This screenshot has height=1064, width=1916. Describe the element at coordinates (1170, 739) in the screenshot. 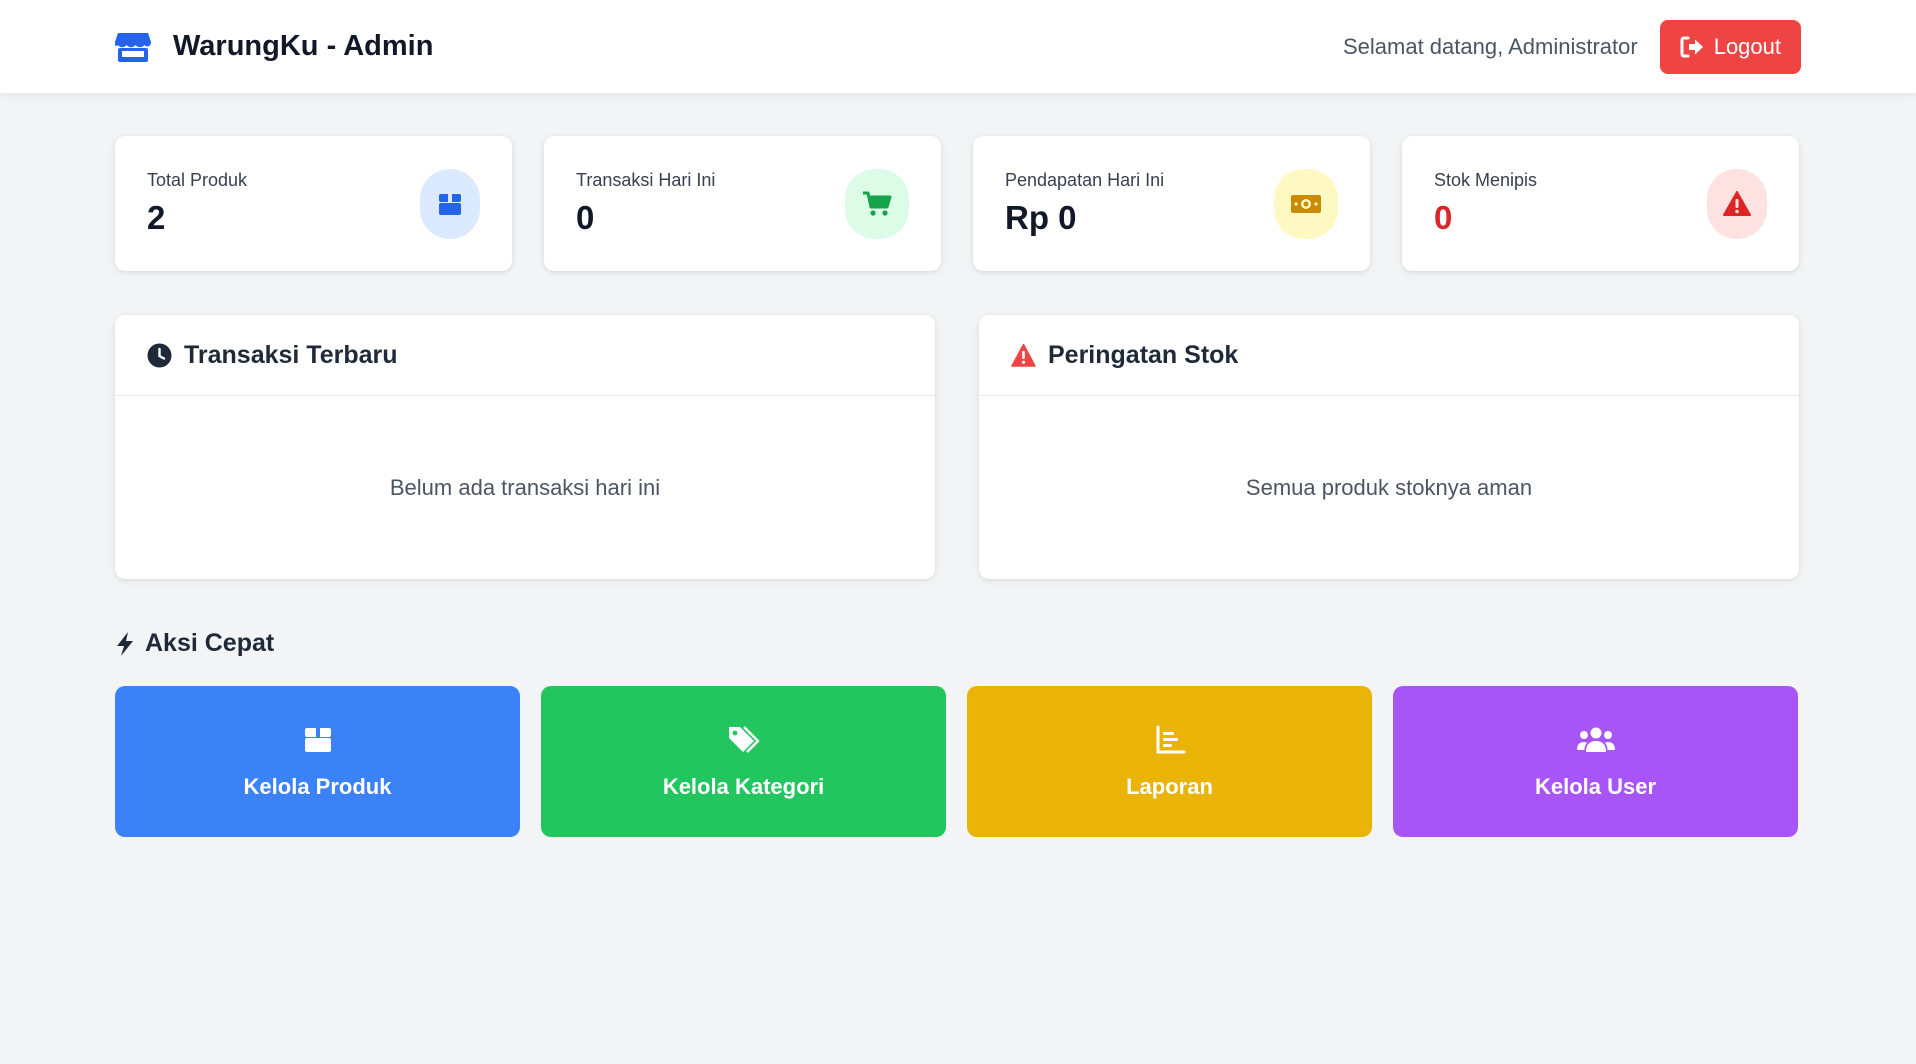

I see `chart-icon` at that location.